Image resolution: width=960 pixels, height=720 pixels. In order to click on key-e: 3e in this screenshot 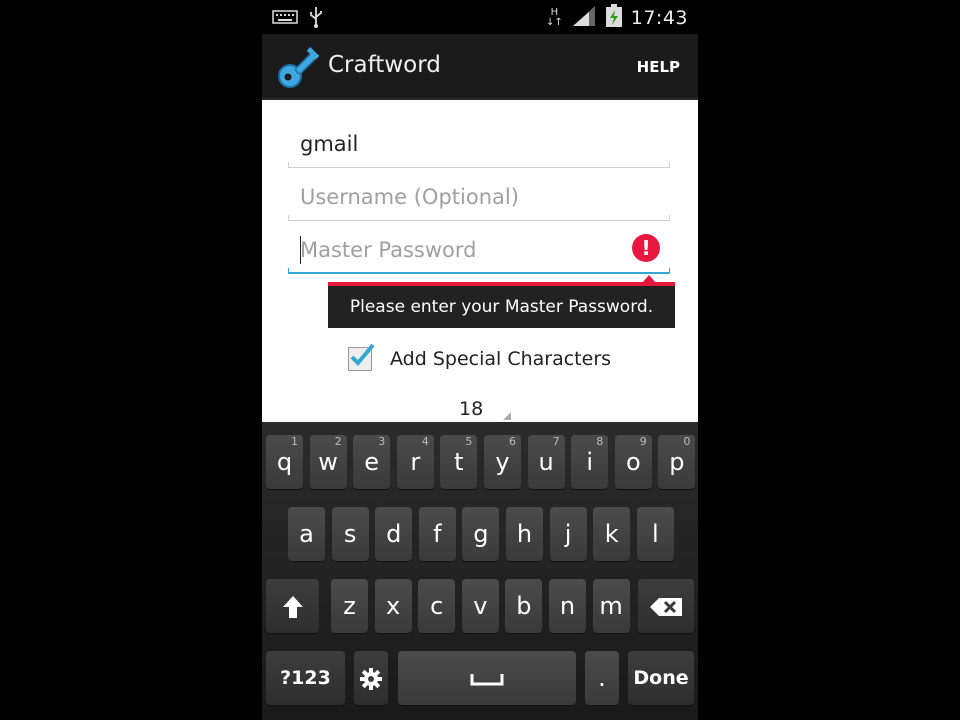, I will do `click(372, 462)`.